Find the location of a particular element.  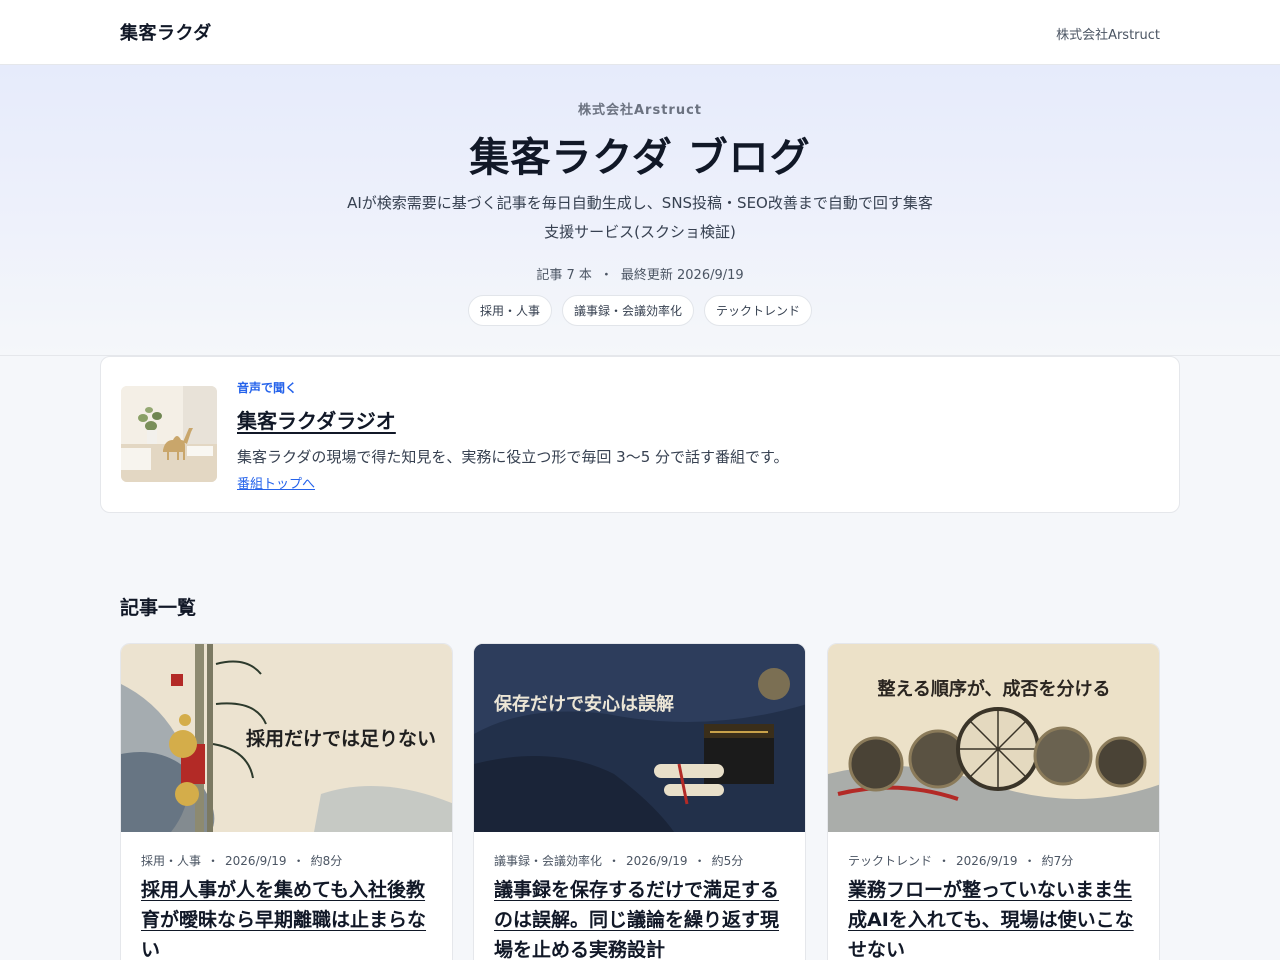

tag-recruitment: 採用・人事 is located at coordinates (509, 310).